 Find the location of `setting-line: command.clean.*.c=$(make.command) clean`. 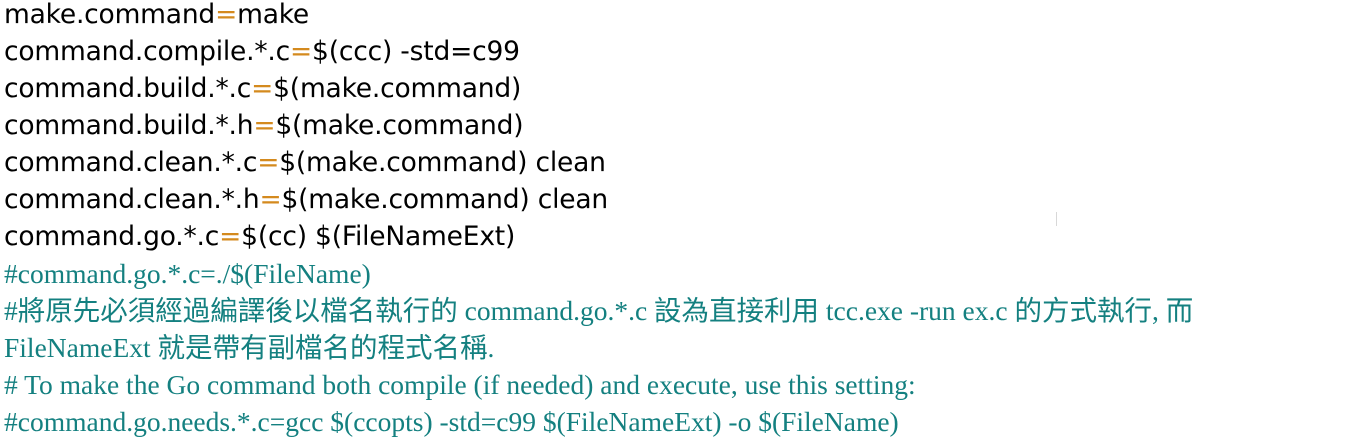

setting-line: command.clean.*.c=$(make.command) clean is located at coordinates (305, 162).